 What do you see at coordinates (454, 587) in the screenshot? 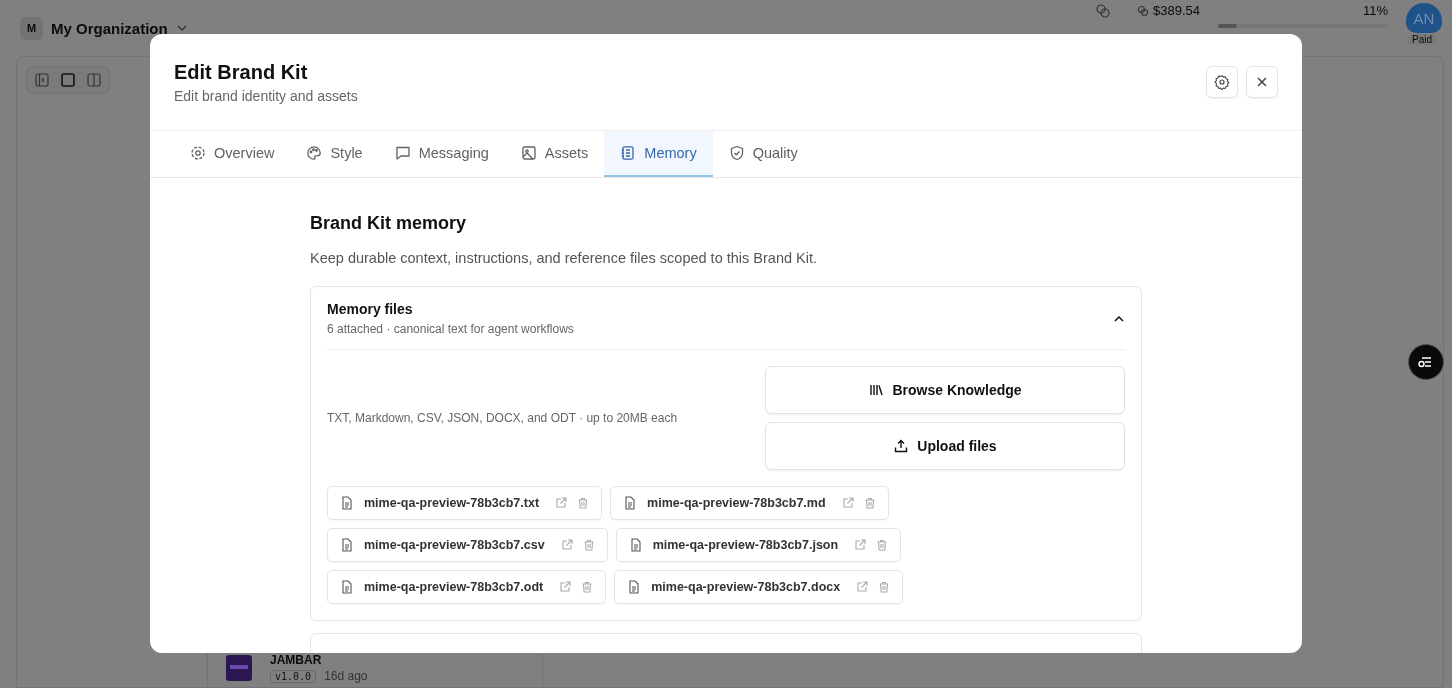
I see `file-name: mime-qa-preview-78b3cb7.odt` at bounding box center [454, 587].